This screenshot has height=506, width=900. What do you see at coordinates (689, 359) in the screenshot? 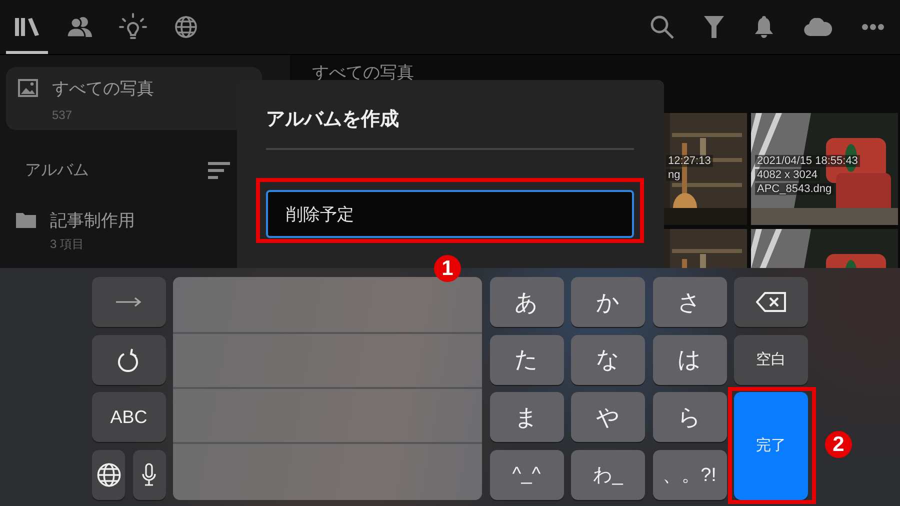
I see `kana-key: は` at bounding box center [689, 359].